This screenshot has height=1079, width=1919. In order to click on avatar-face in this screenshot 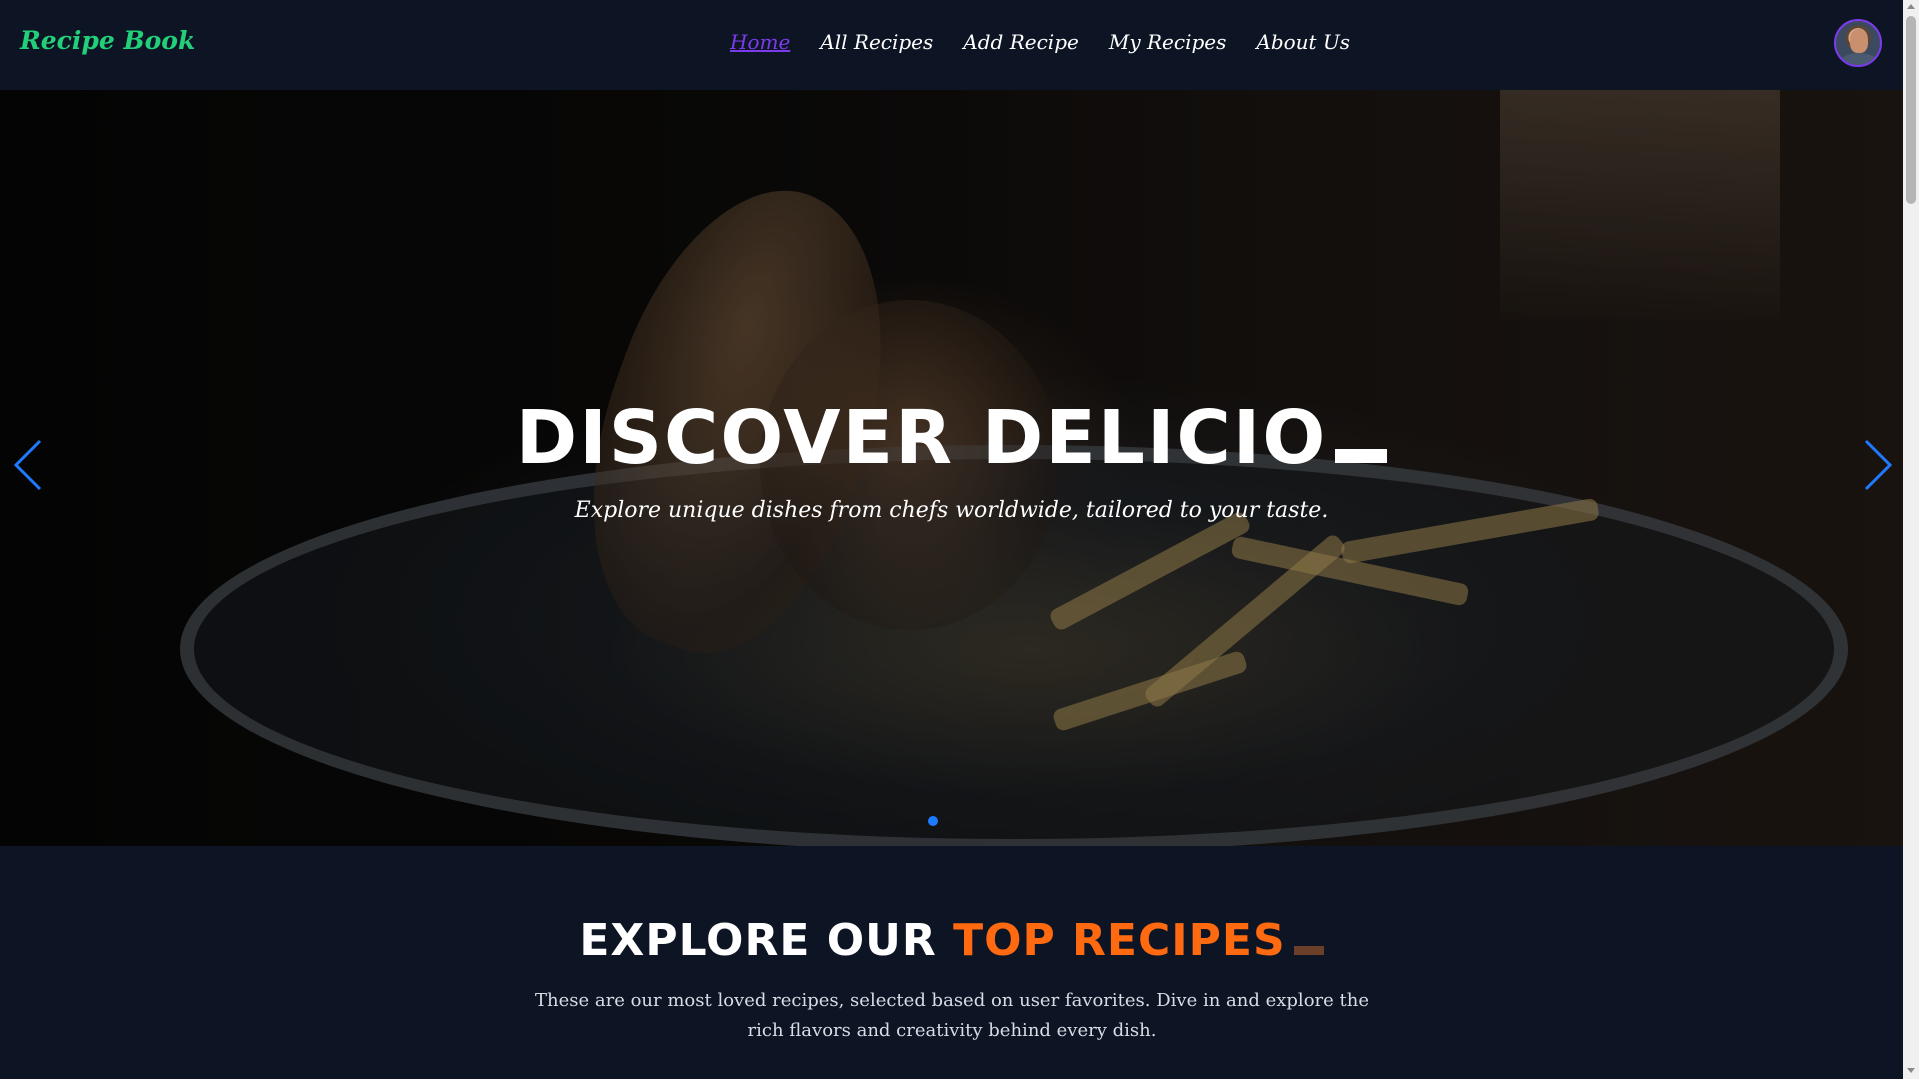, I will do `click(1859, 41)`.